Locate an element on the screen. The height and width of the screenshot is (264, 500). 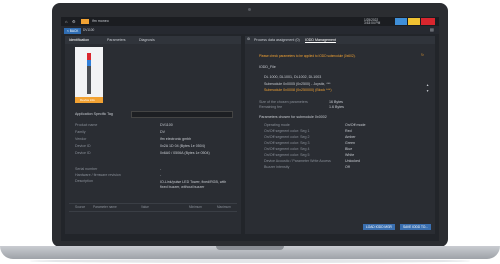
tab-identification: Identification is located at coordinates (79, 40).